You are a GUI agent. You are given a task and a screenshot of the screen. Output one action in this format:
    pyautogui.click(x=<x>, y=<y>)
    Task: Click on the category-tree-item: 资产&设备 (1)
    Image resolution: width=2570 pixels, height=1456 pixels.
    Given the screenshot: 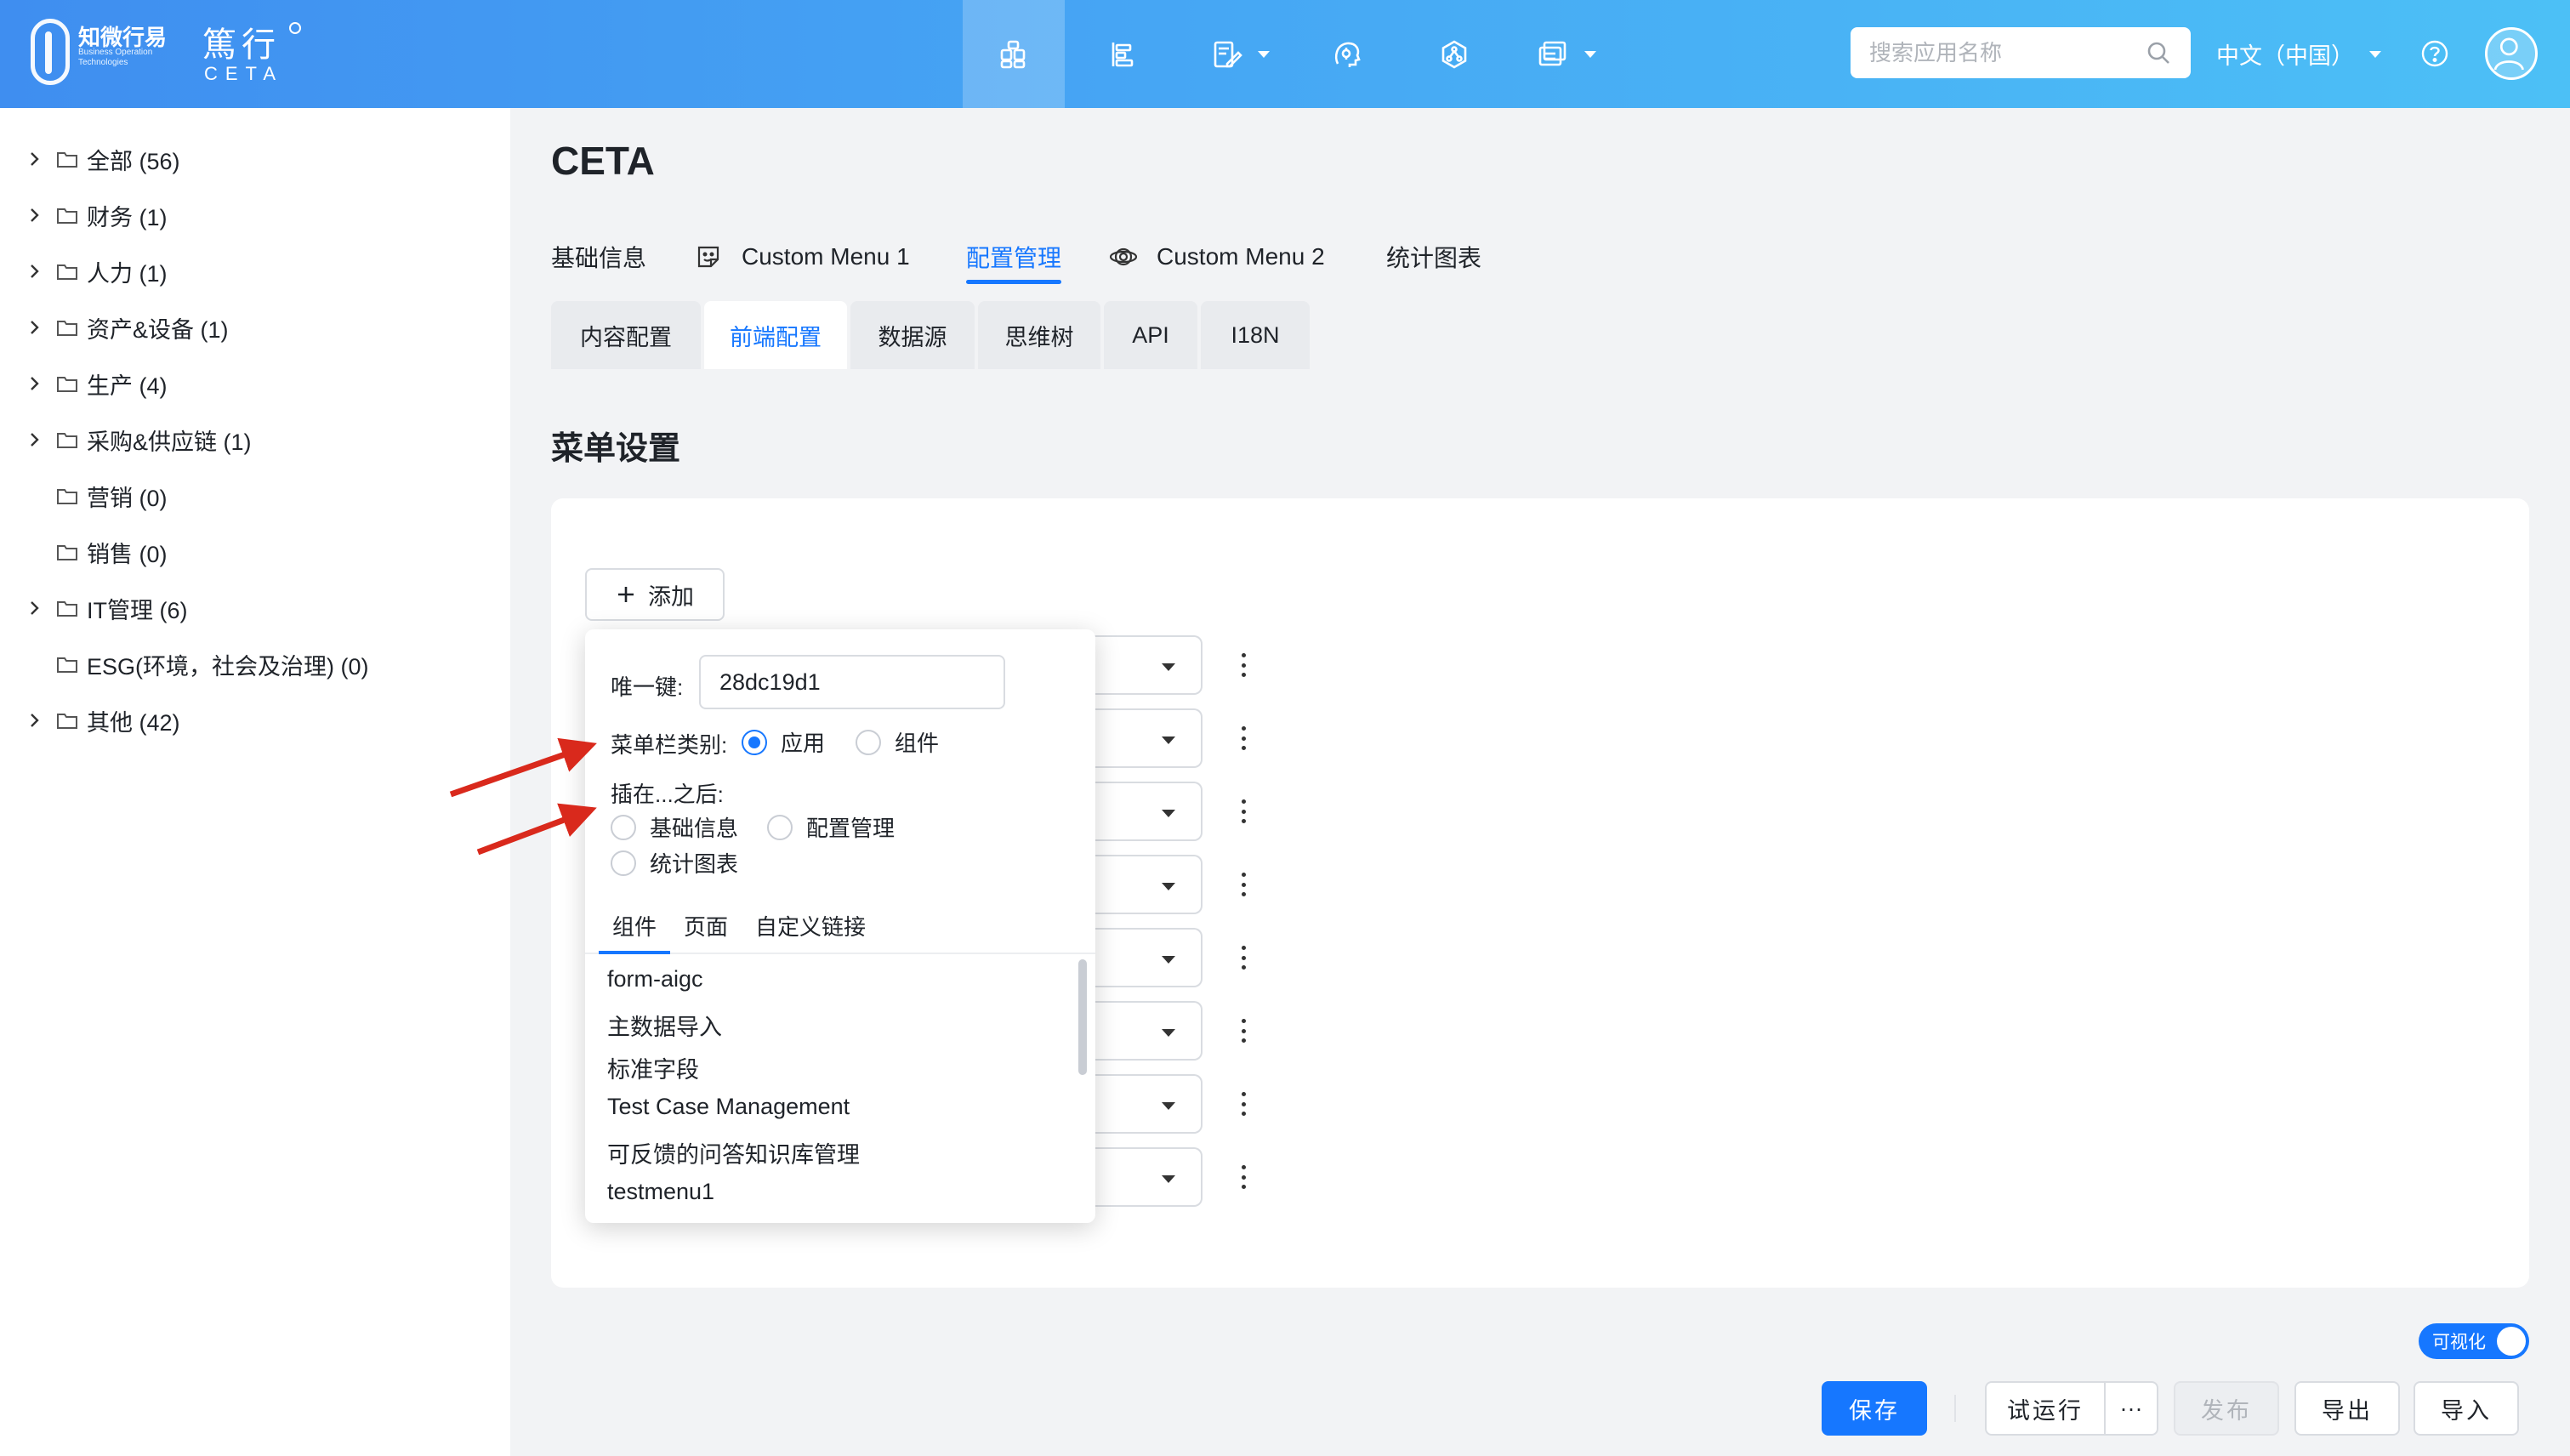 What is the action you would take?
    pyautogui.click(x=255, y=327)
    